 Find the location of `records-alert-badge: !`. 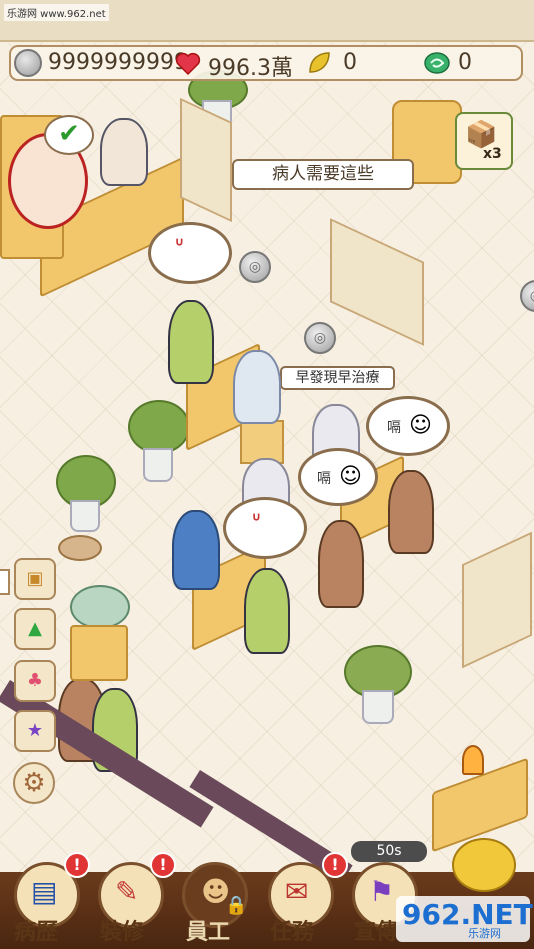

records-alert-badge: ! is located at coordinates (77, 865).